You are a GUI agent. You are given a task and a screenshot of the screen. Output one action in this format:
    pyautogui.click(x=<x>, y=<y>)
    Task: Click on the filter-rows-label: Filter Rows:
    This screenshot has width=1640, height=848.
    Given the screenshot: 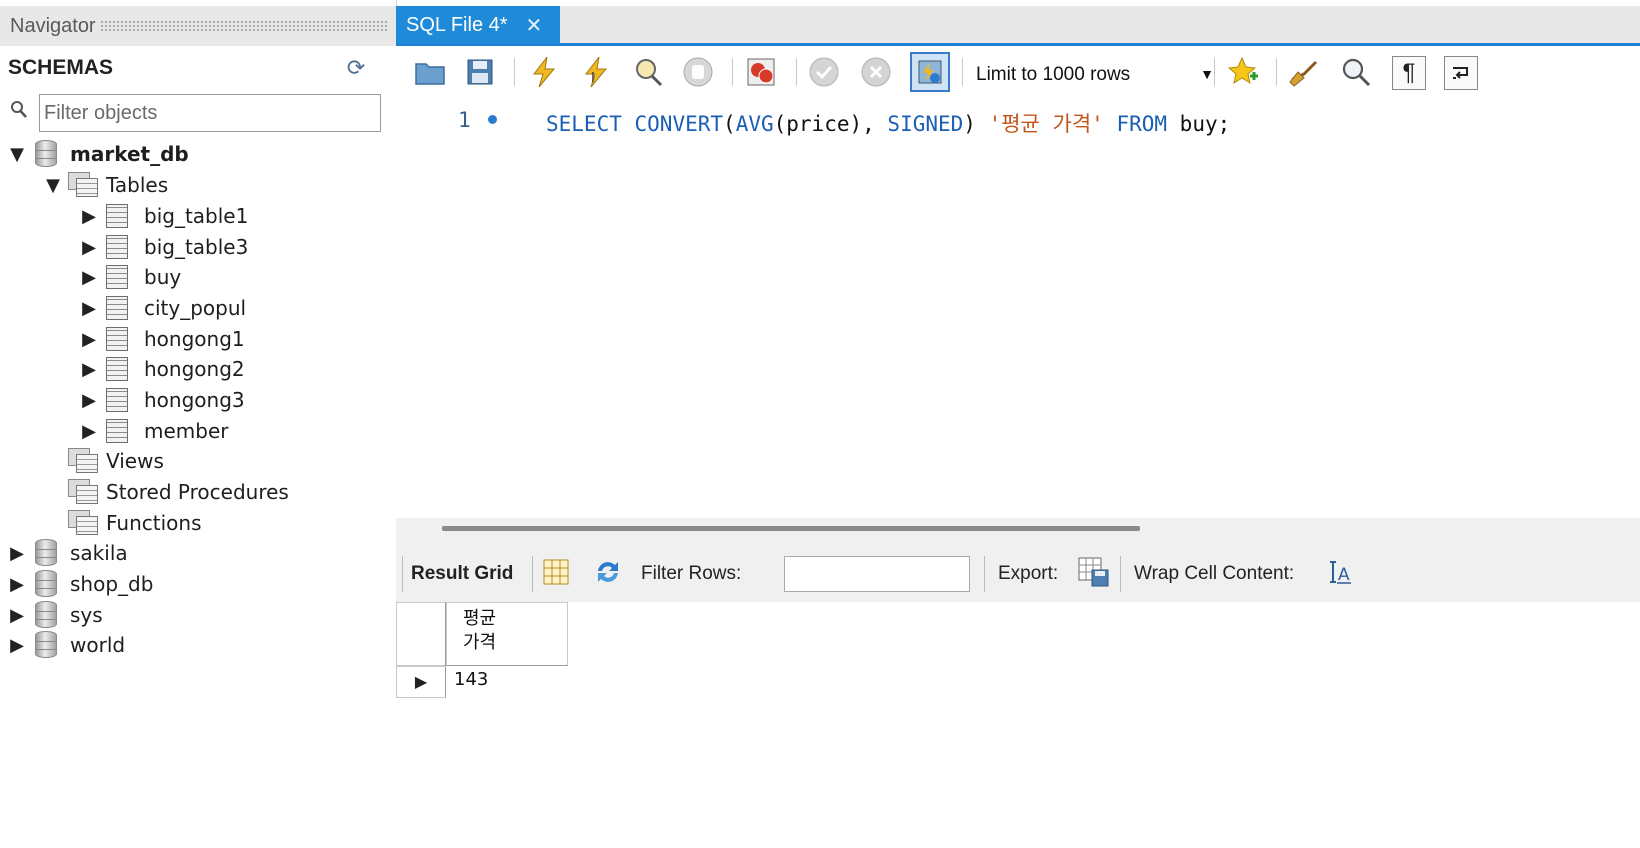 What is the action you would take?
    pyautogui.click(x=691, y=573)
    